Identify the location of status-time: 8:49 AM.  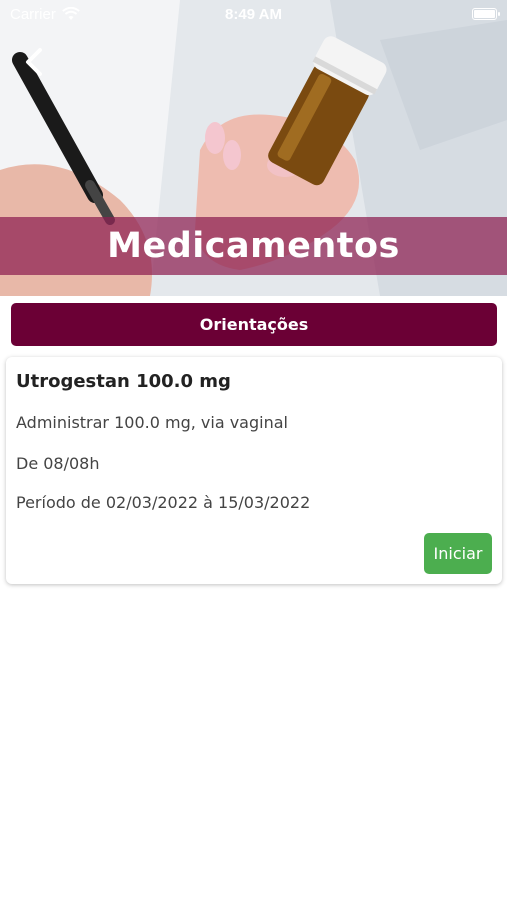
(253, 14).